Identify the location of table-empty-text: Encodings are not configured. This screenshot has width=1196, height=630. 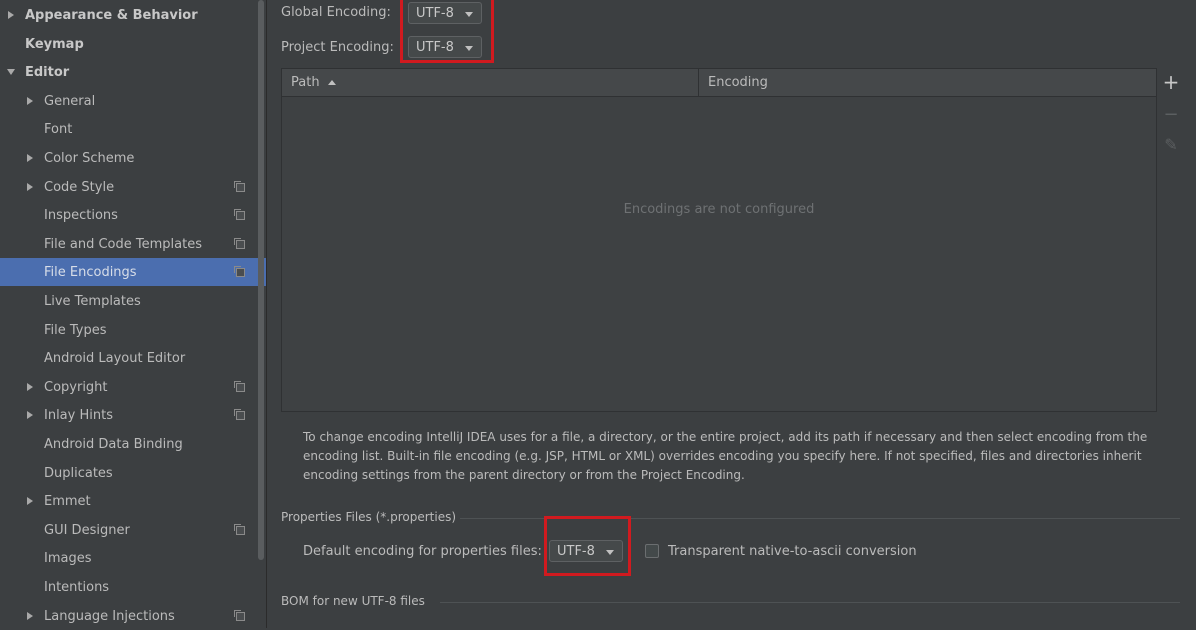
(719, 209).